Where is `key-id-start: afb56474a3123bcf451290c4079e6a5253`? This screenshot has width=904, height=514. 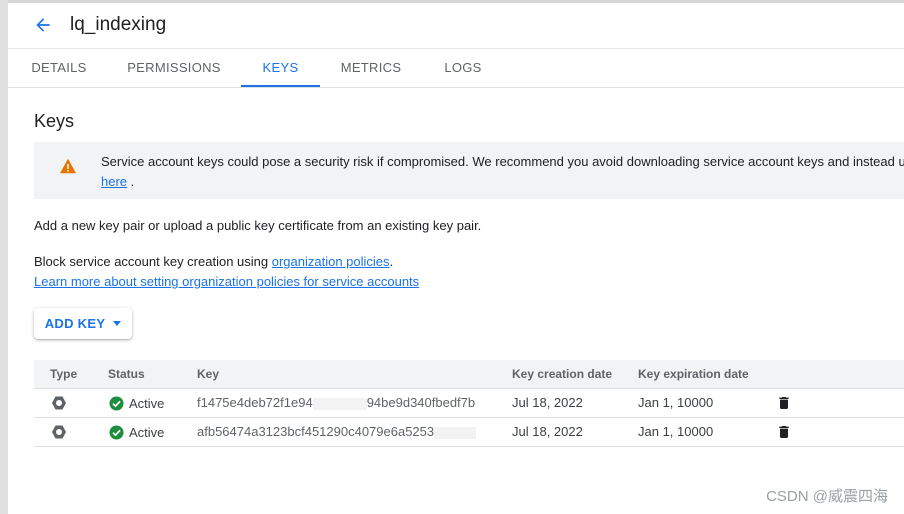 key-id-start: afb56474a3123bcf451290c4079e6a5253 is located at coordinates (316, 431).